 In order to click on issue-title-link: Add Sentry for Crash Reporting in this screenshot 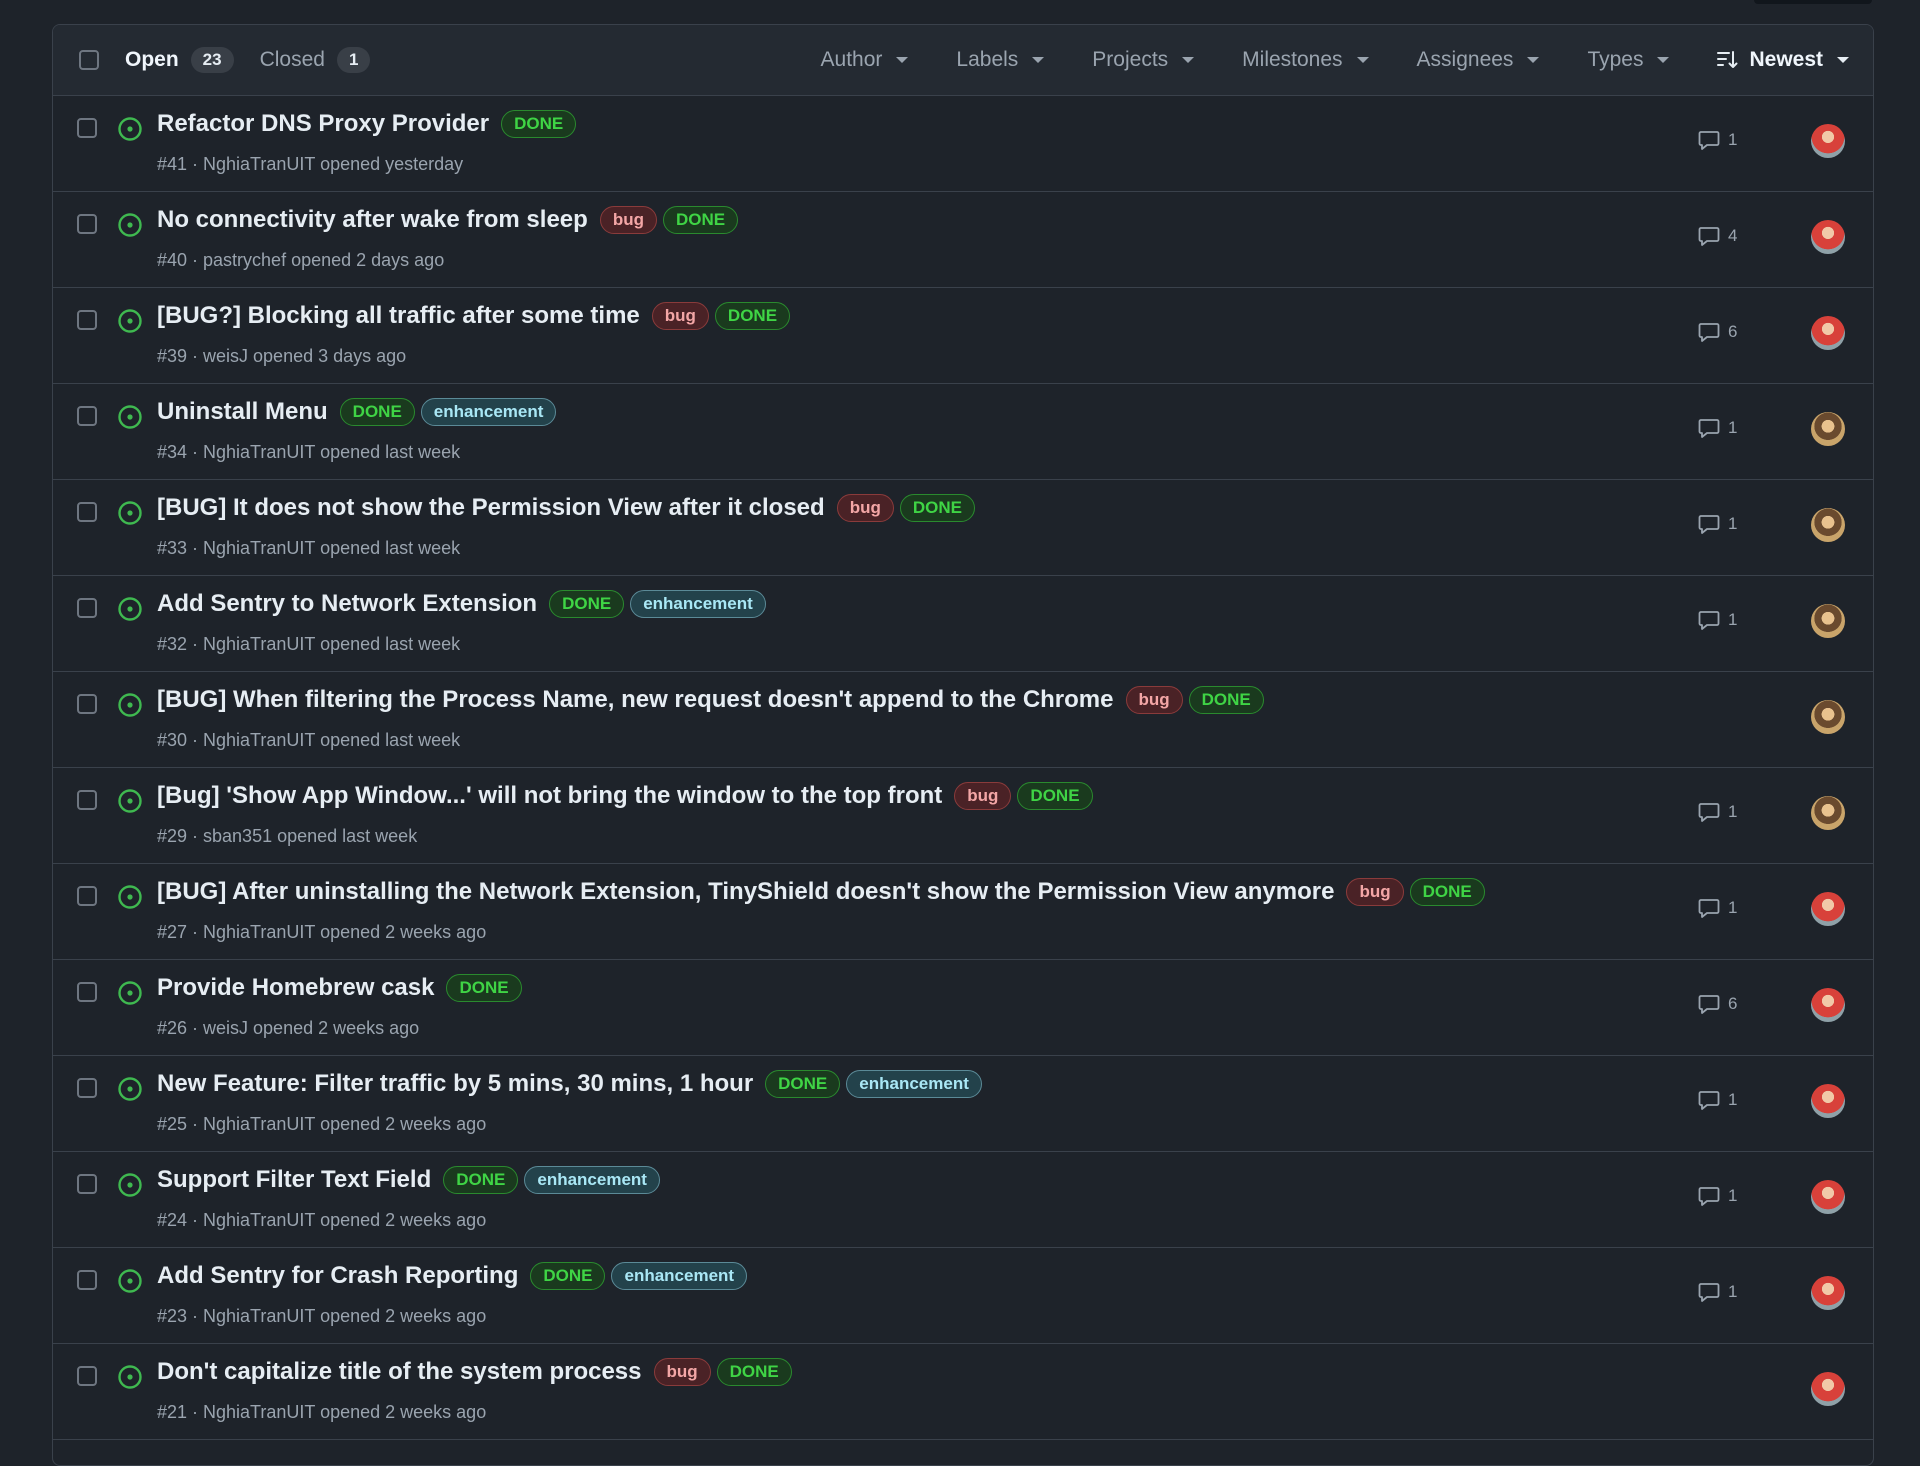, I will do `click(337, 1276)`.